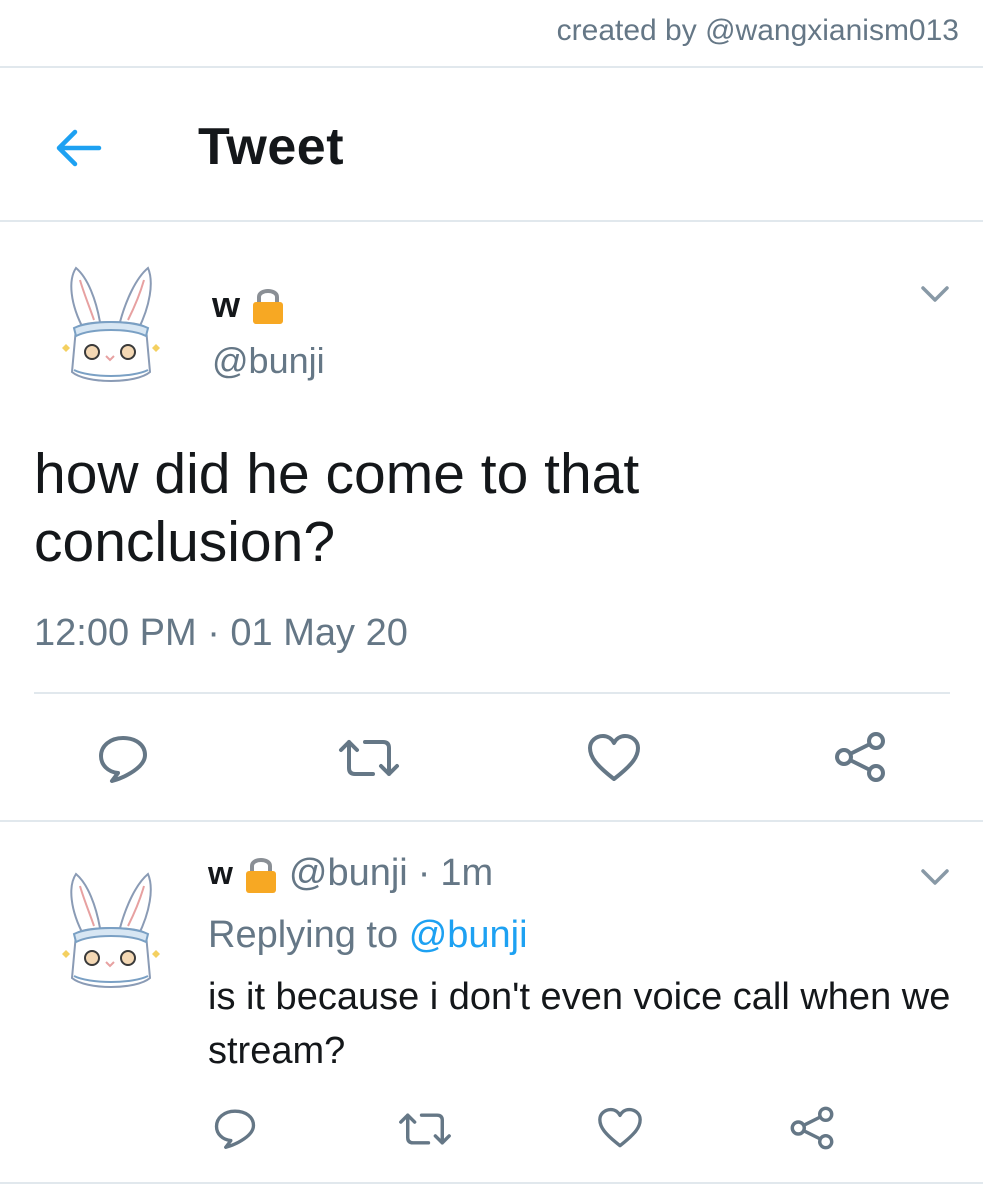 The image size is (983, 1200). What do you see at coordinates (491, 145) in the screenshot?
I see `top-bar: Tweet` at bounding box center [491, 145].